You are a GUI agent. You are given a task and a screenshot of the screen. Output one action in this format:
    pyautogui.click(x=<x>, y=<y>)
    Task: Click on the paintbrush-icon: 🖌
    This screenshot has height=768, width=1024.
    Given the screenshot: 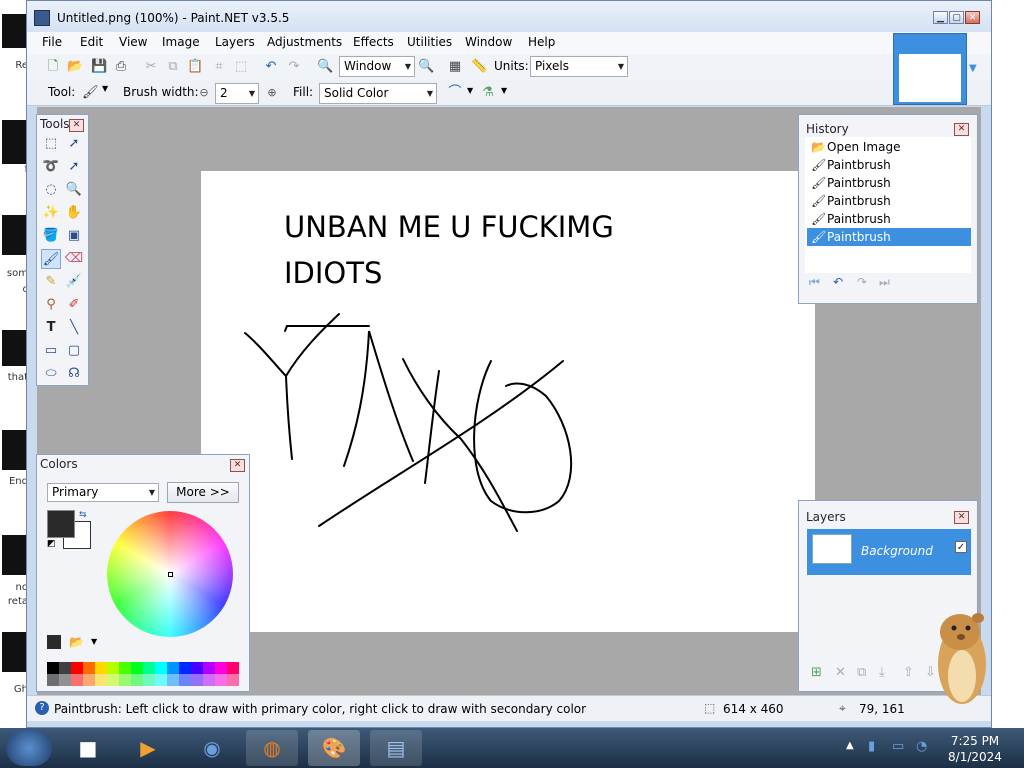 What is the action you would take?
    pyautogui.click(x=90, y=93)
    